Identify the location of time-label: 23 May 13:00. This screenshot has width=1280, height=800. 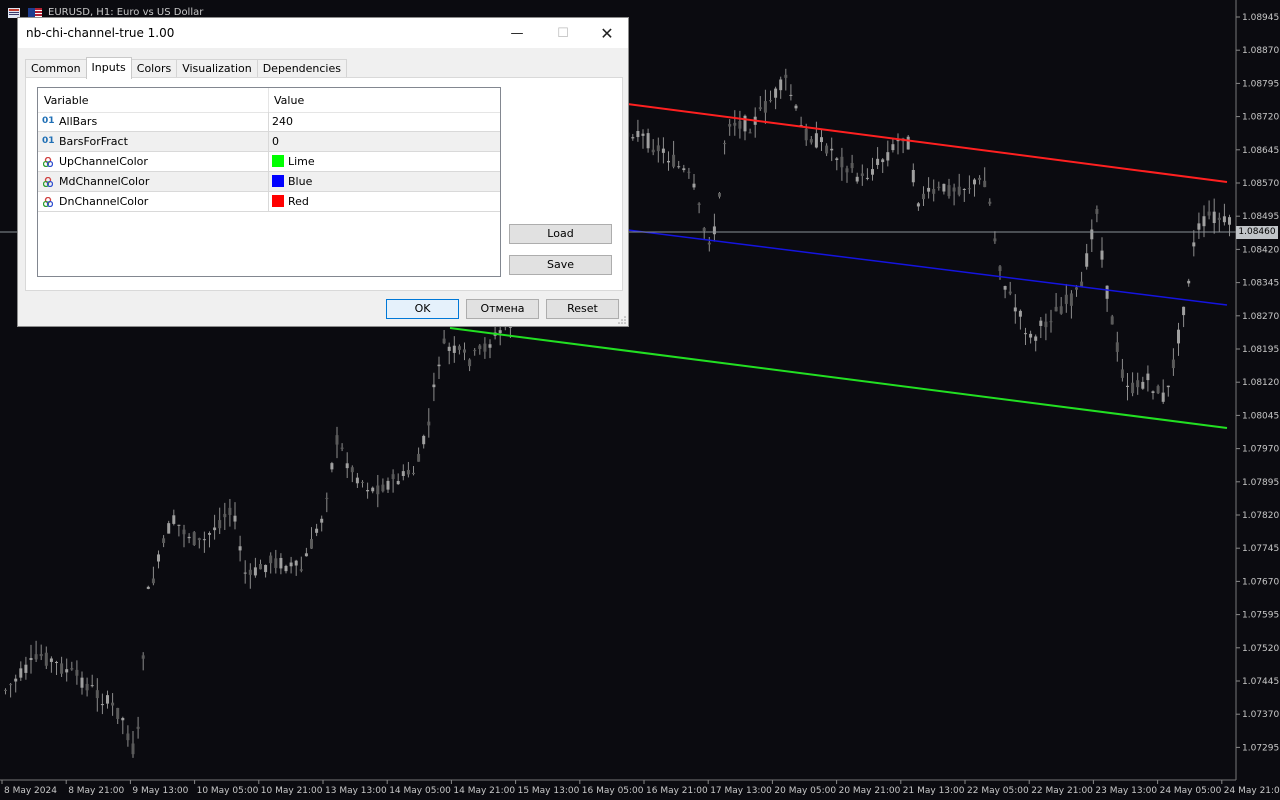
(1126, 791).